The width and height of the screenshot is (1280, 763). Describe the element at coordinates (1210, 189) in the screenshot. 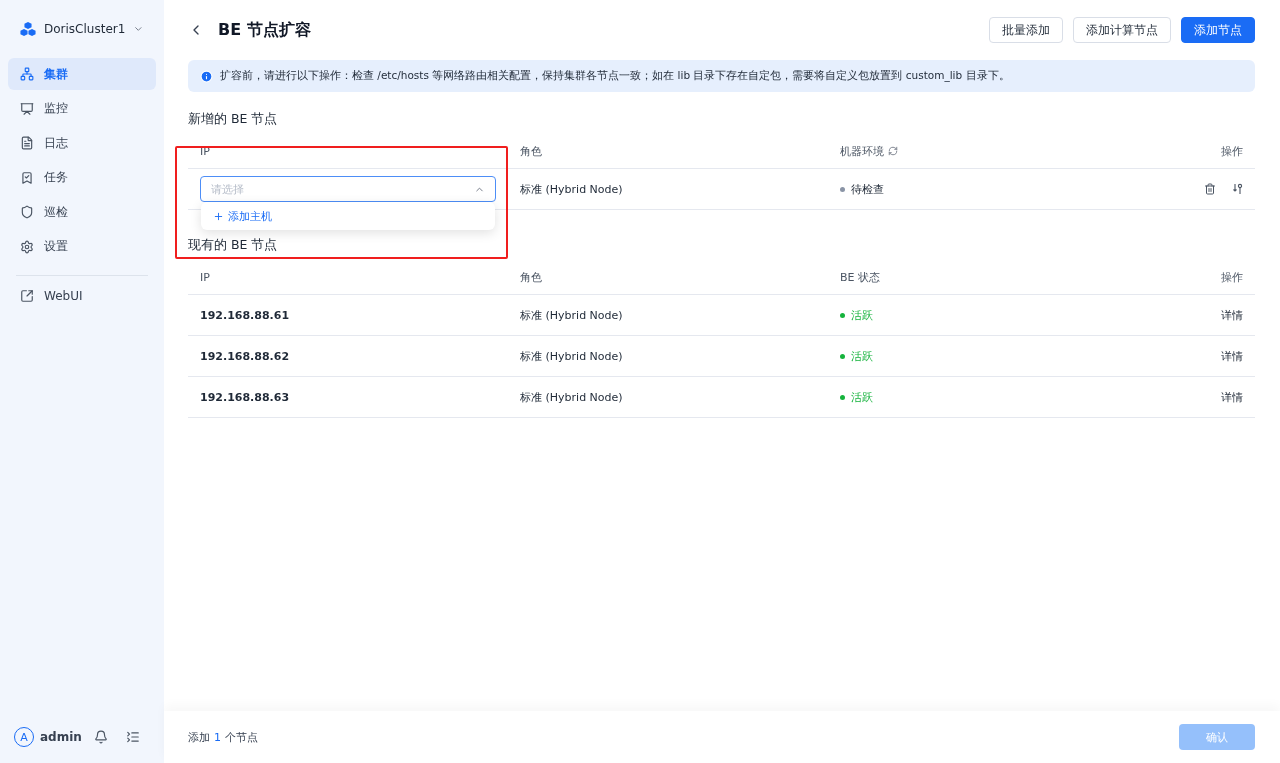

I see `delete-icon` at that location.